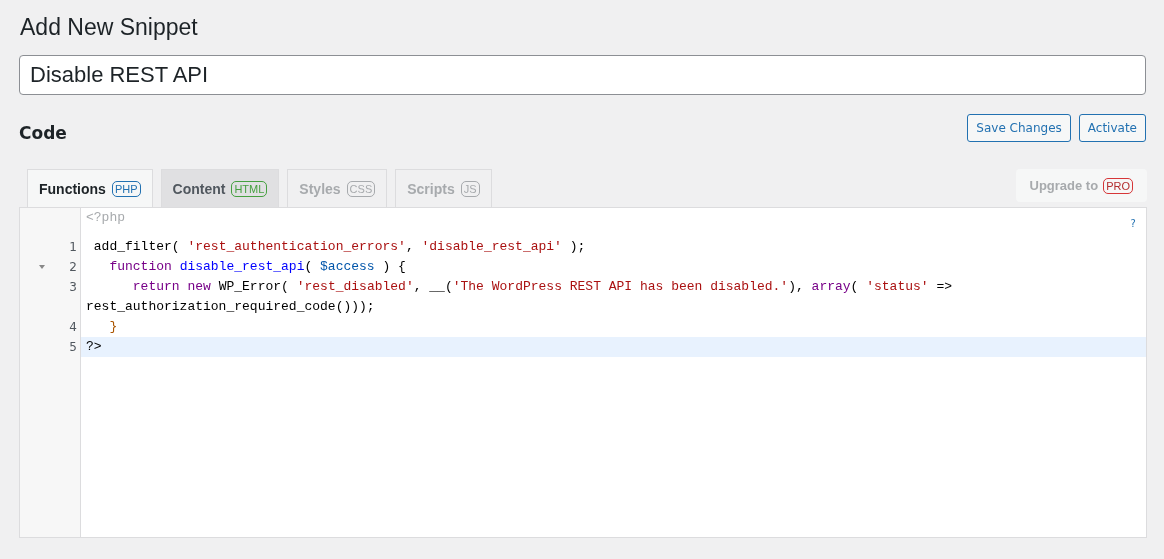 The width and height of the screenshot is (1164, 559). I want to click on language-badge: HTML, so click(249, 188).